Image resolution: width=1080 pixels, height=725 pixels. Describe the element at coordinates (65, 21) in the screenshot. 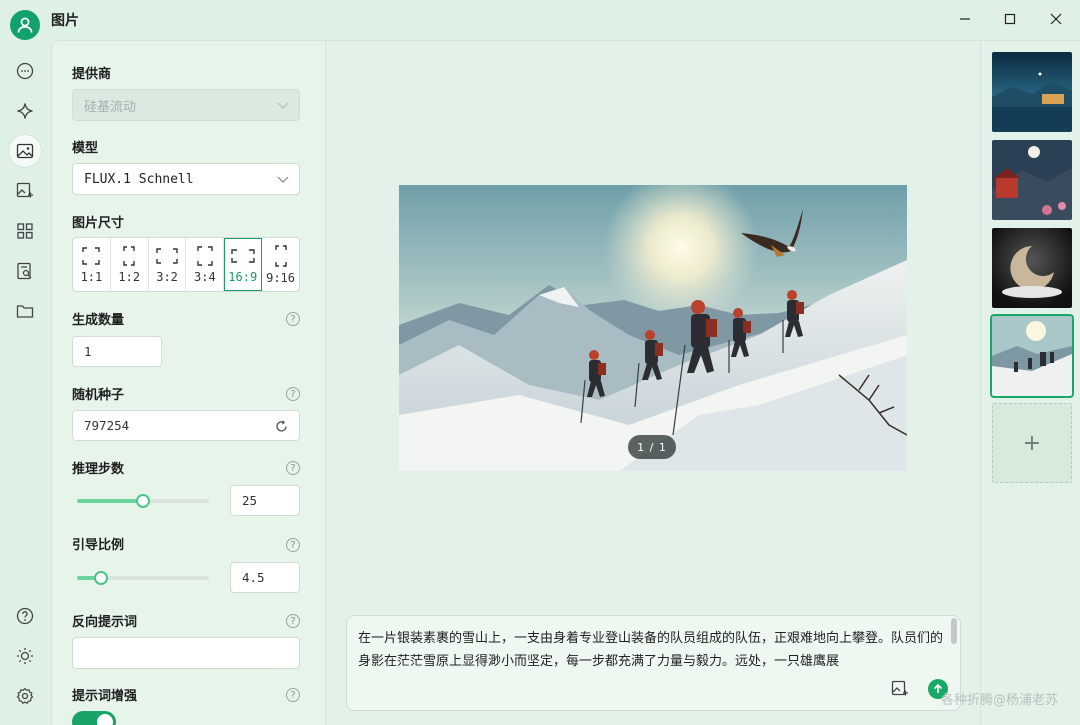

I see `window-title: 图片` at that location.